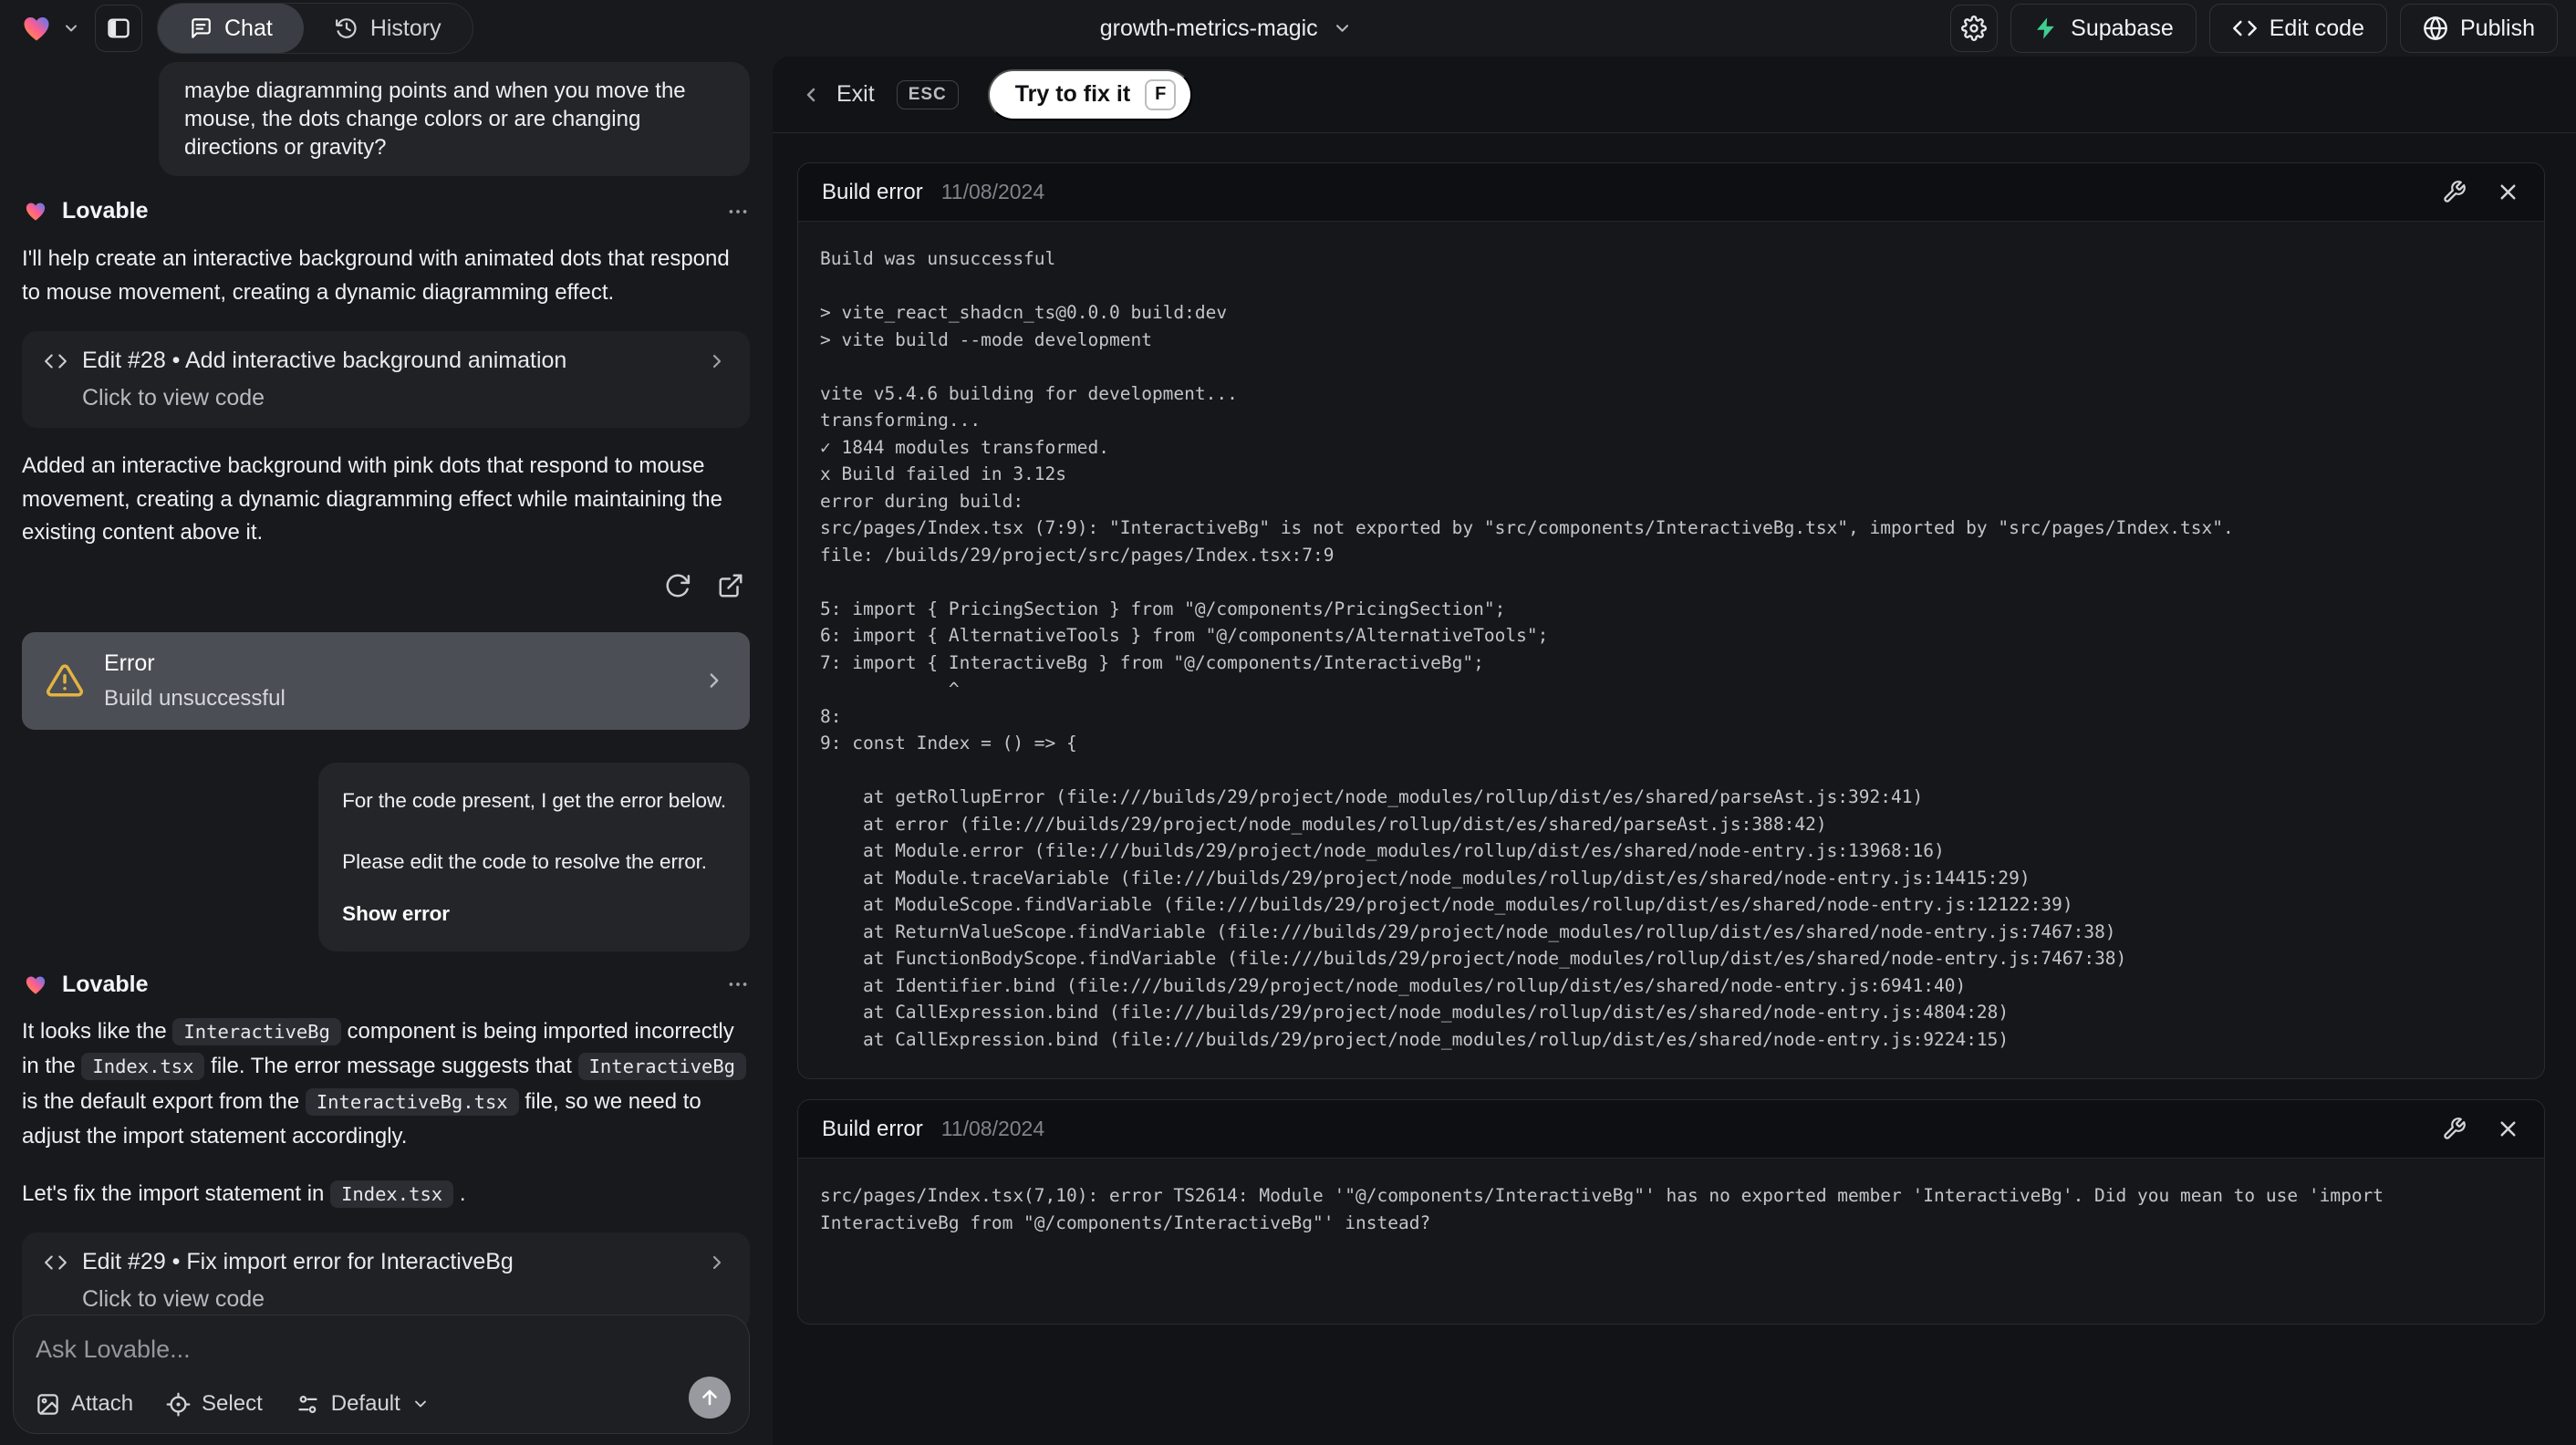 The width and height of the screenshot is (2576, 1445). I want to click on send-button, so click(710, 1398).